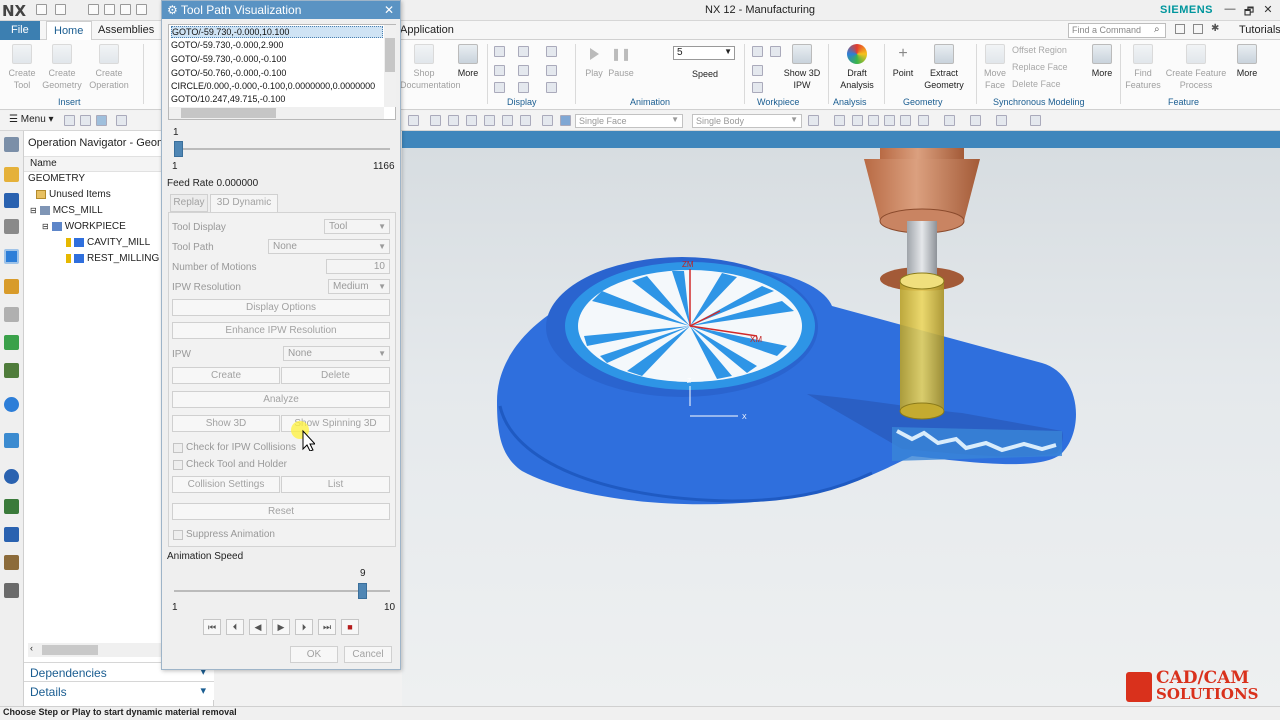  I want to click on tool-display-select: Tool ▼, so click(357, 226).